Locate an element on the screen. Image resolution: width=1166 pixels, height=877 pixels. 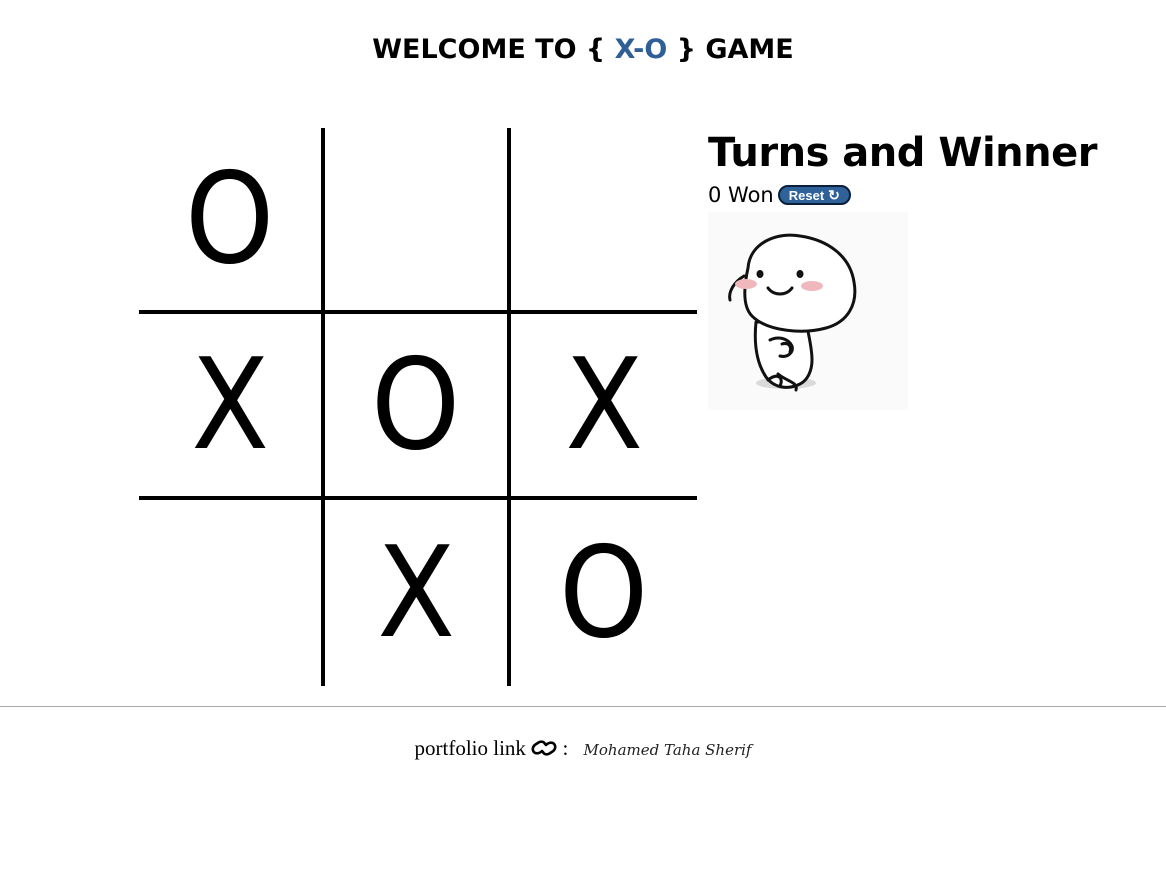
refresh-icon: ↻ is located at coordinates (834, 195).